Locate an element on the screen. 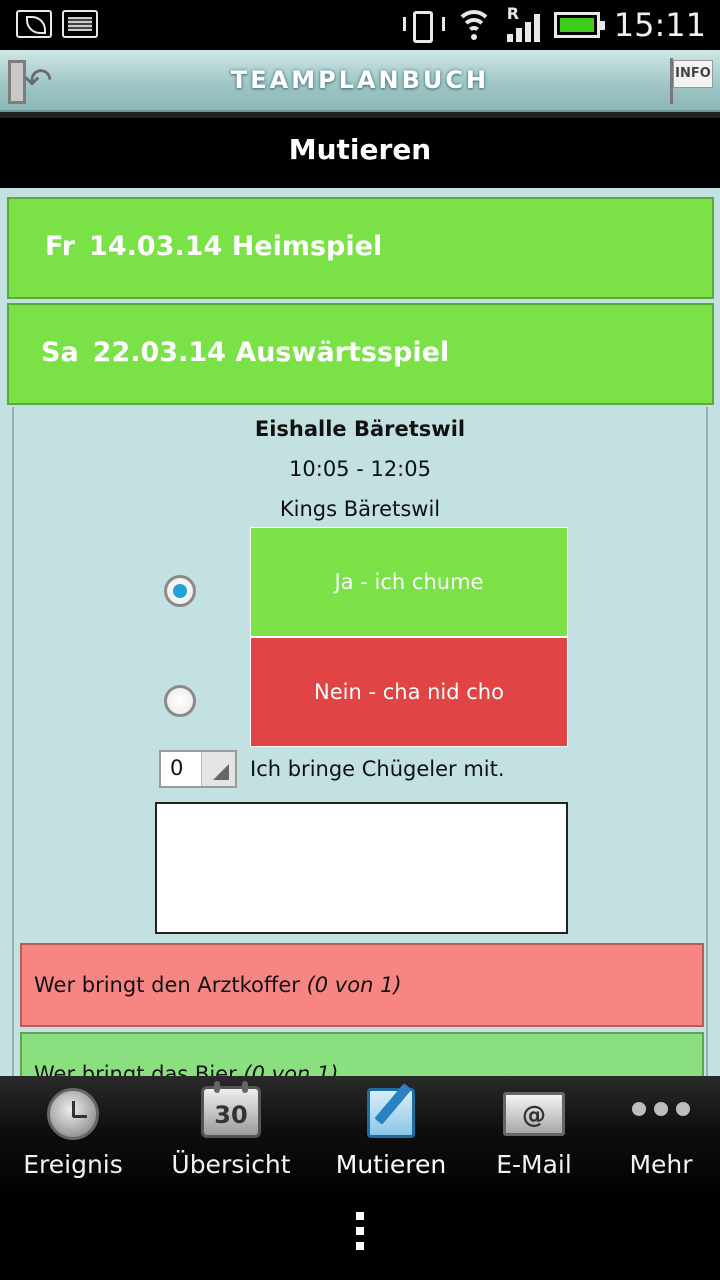  vibrate-icon is located at coordinates (423, 25).